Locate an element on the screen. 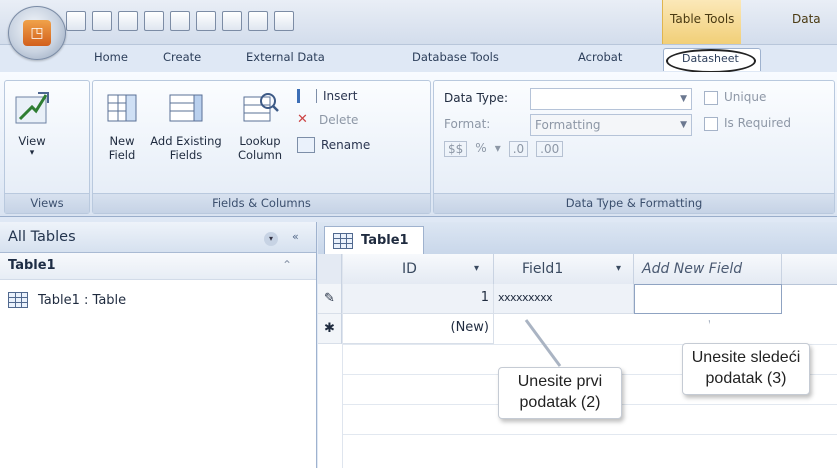 The image size is (837, 468). lookup-column-button: Lookup Column is located at coordinates (260, 125).